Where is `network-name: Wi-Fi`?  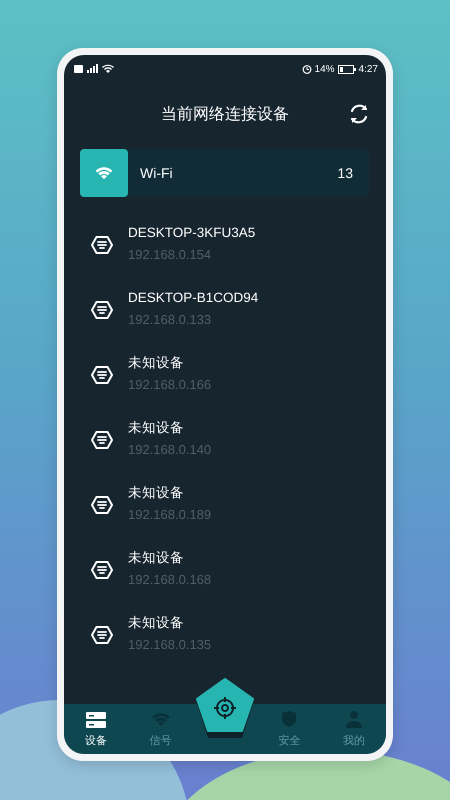 network-name: Wi-Fi is located at coordinates (157, 173).